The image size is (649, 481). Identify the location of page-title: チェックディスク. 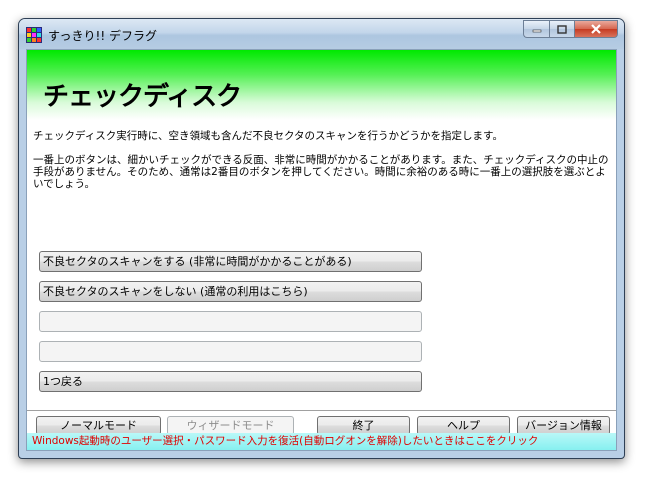
(142, 97).